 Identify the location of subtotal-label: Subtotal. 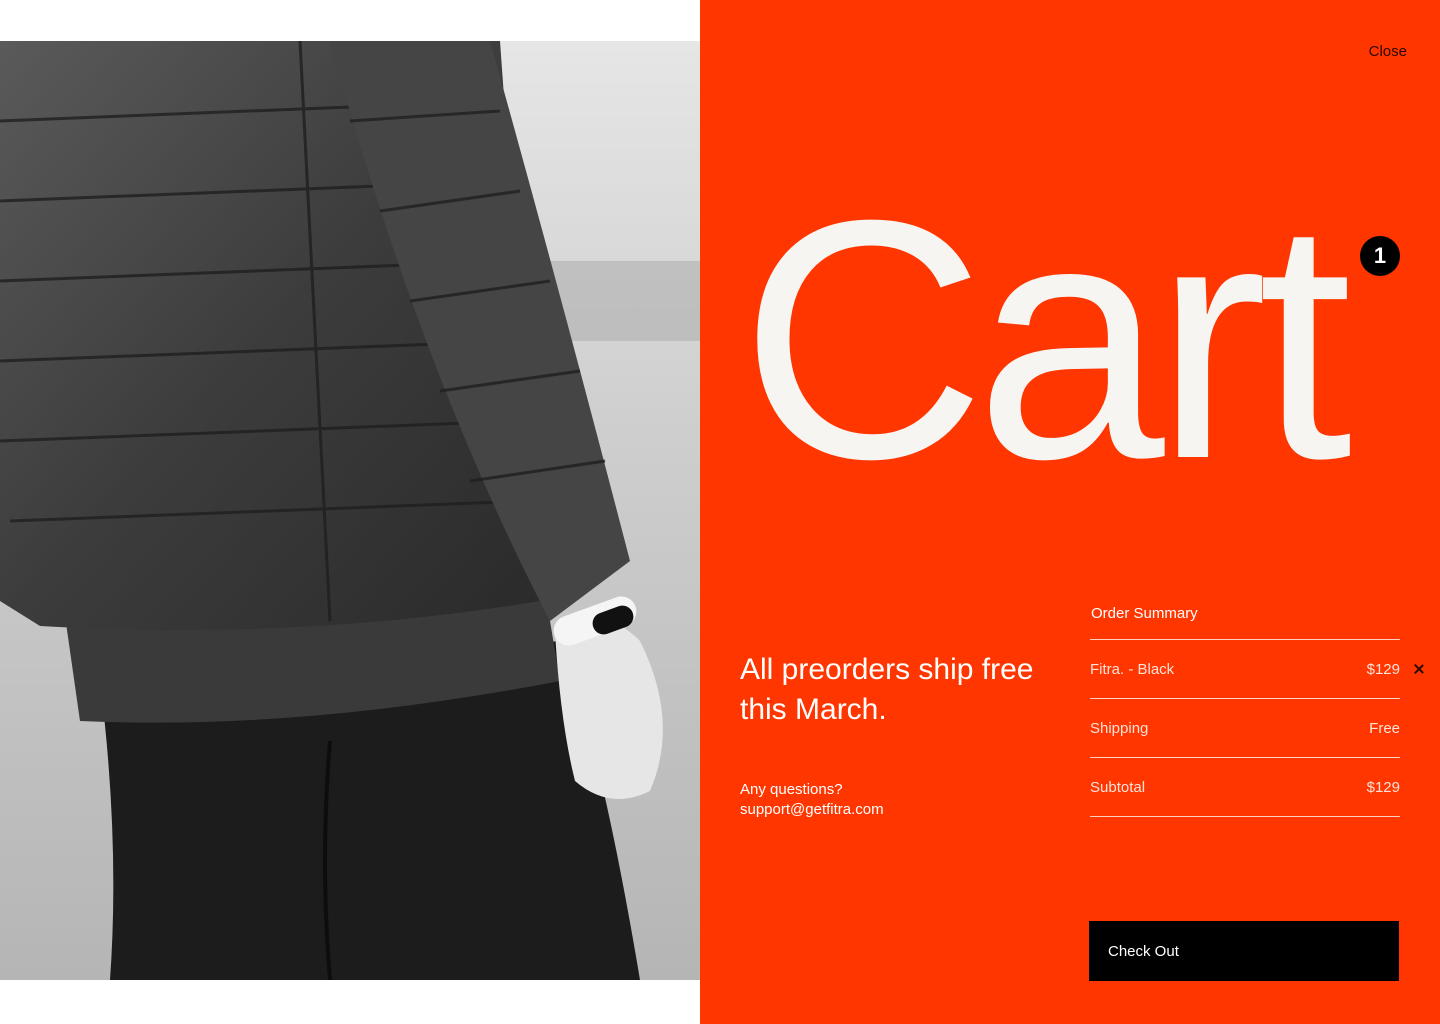
(1118, 787).